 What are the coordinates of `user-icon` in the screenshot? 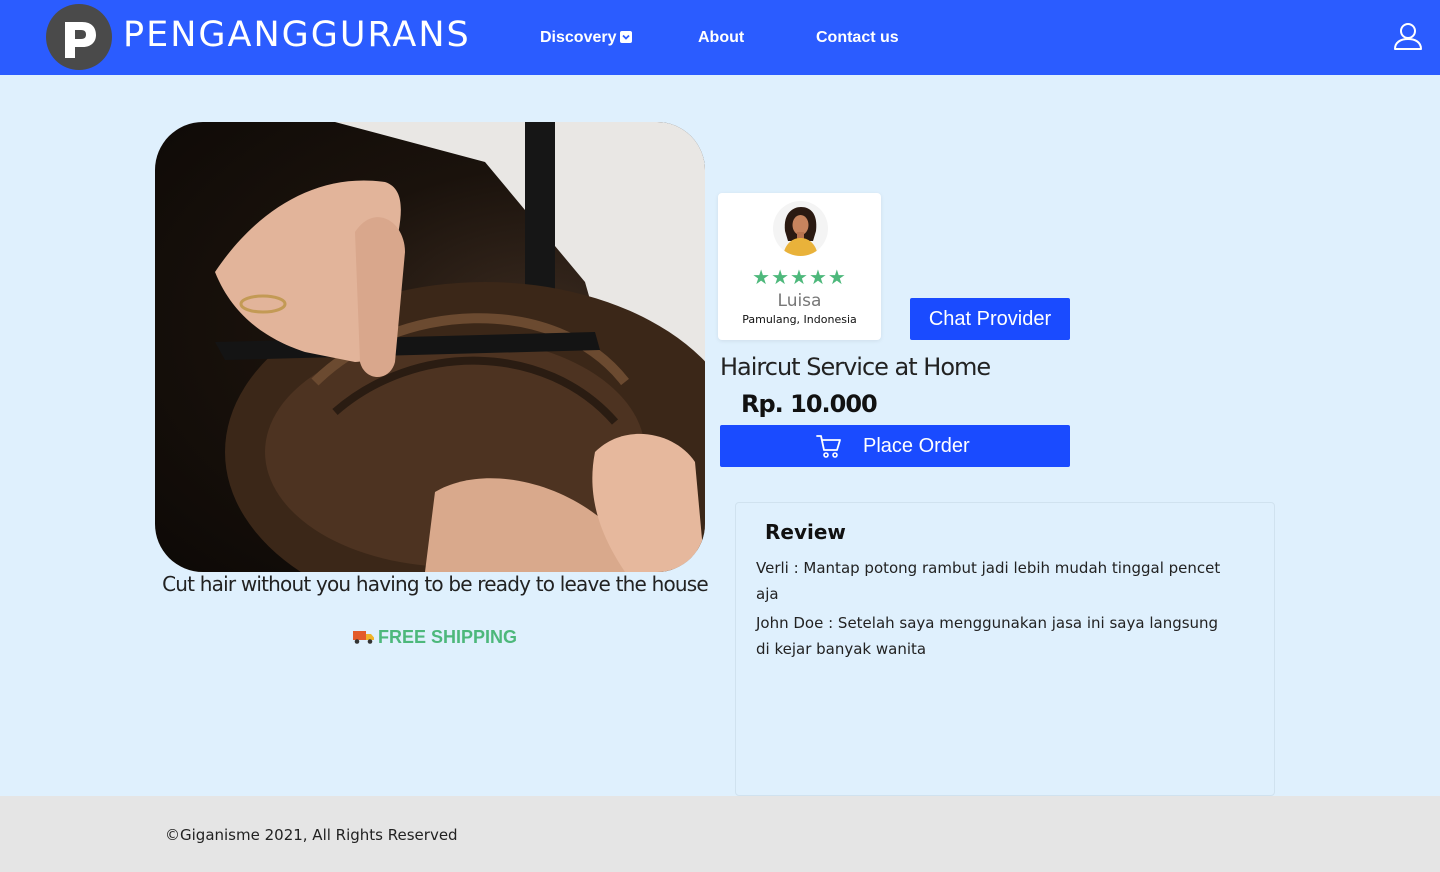 It's located at (1408, 36).